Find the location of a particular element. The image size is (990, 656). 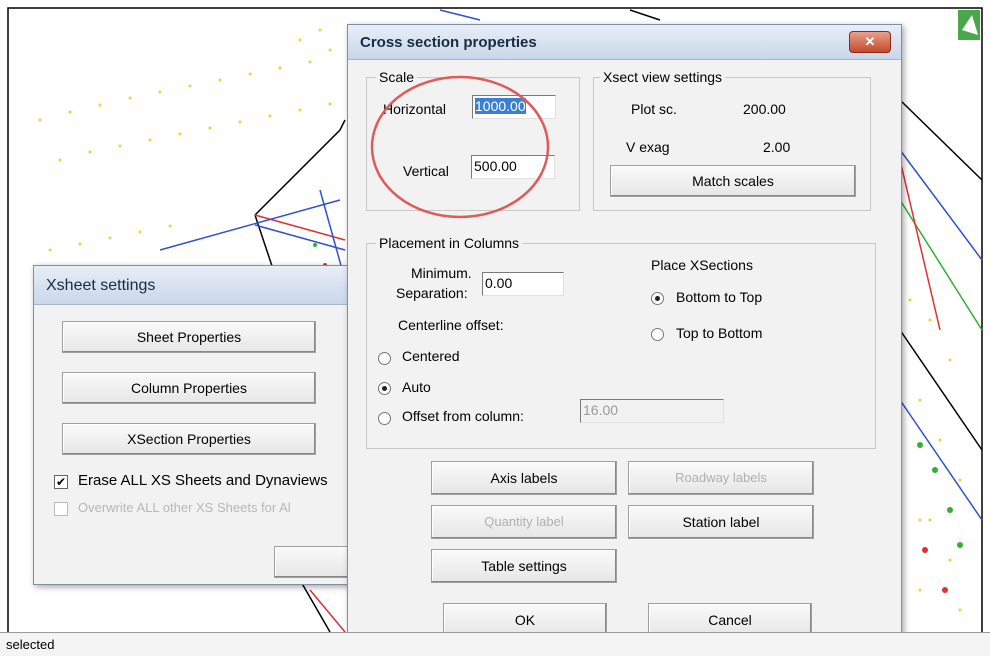

xsect-view-settings-label: Xsect view settings is located at coordinates (663, 77).